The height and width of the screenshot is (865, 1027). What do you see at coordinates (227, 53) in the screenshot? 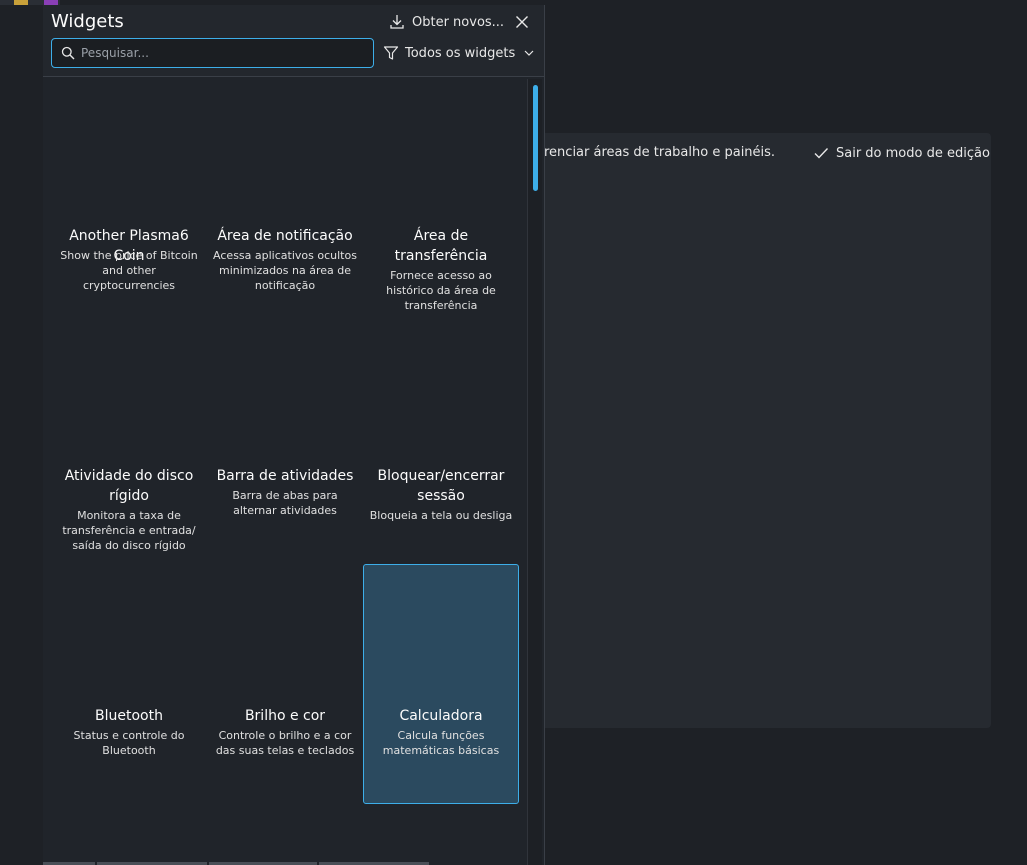
I see `search-input` at bounding box center [227, 53].